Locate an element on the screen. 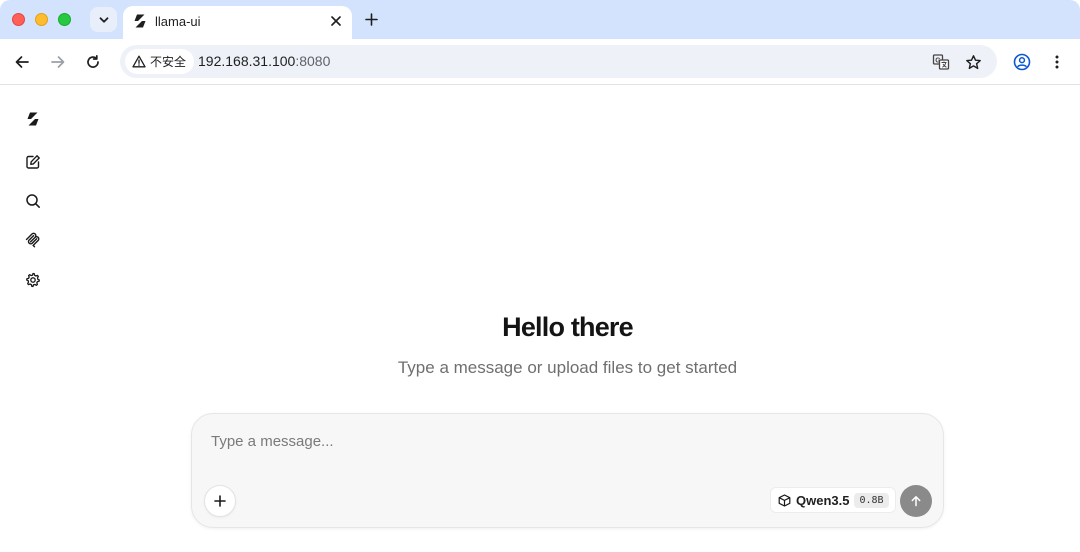 Image resolution: width=1080 pixels, height=552 pixels. star-icon is located at coordinates (973, 61).